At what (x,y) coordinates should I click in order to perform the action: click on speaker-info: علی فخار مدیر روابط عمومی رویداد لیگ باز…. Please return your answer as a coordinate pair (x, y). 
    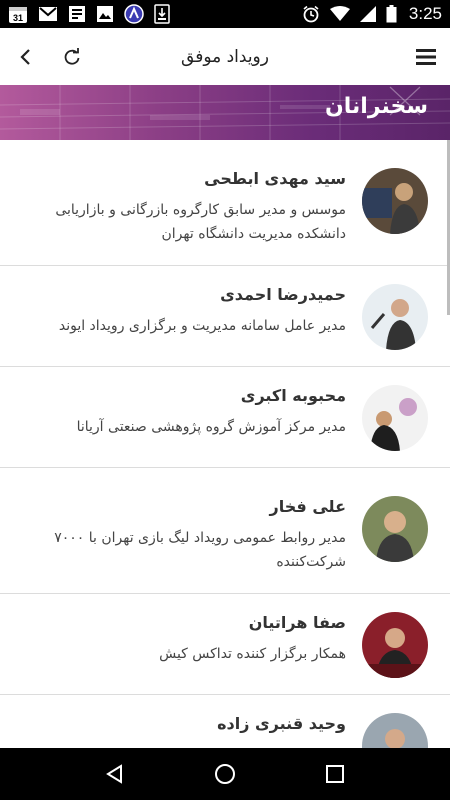
    Looking at the image, I should click on (188, 535).